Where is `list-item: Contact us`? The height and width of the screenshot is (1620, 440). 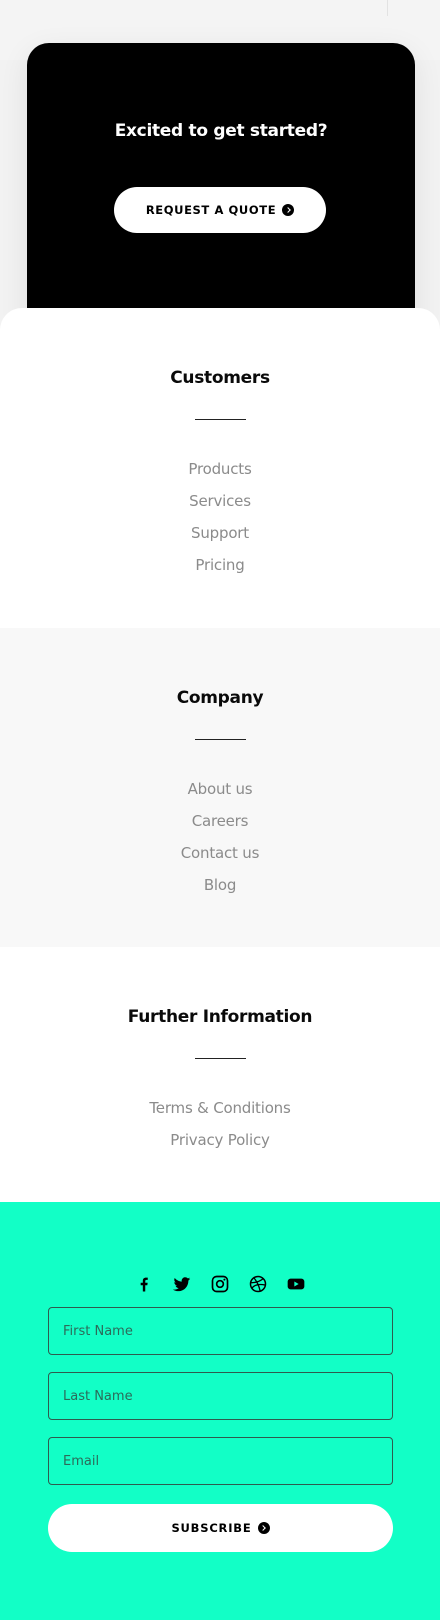
list-item: Contact us is located at coordinates (220, 853).